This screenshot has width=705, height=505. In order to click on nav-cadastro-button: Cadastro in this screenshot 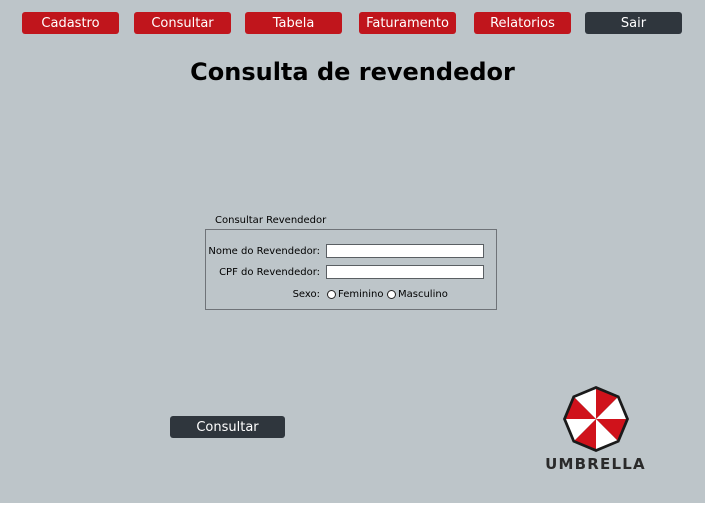, I will do `click(70, 23)`.